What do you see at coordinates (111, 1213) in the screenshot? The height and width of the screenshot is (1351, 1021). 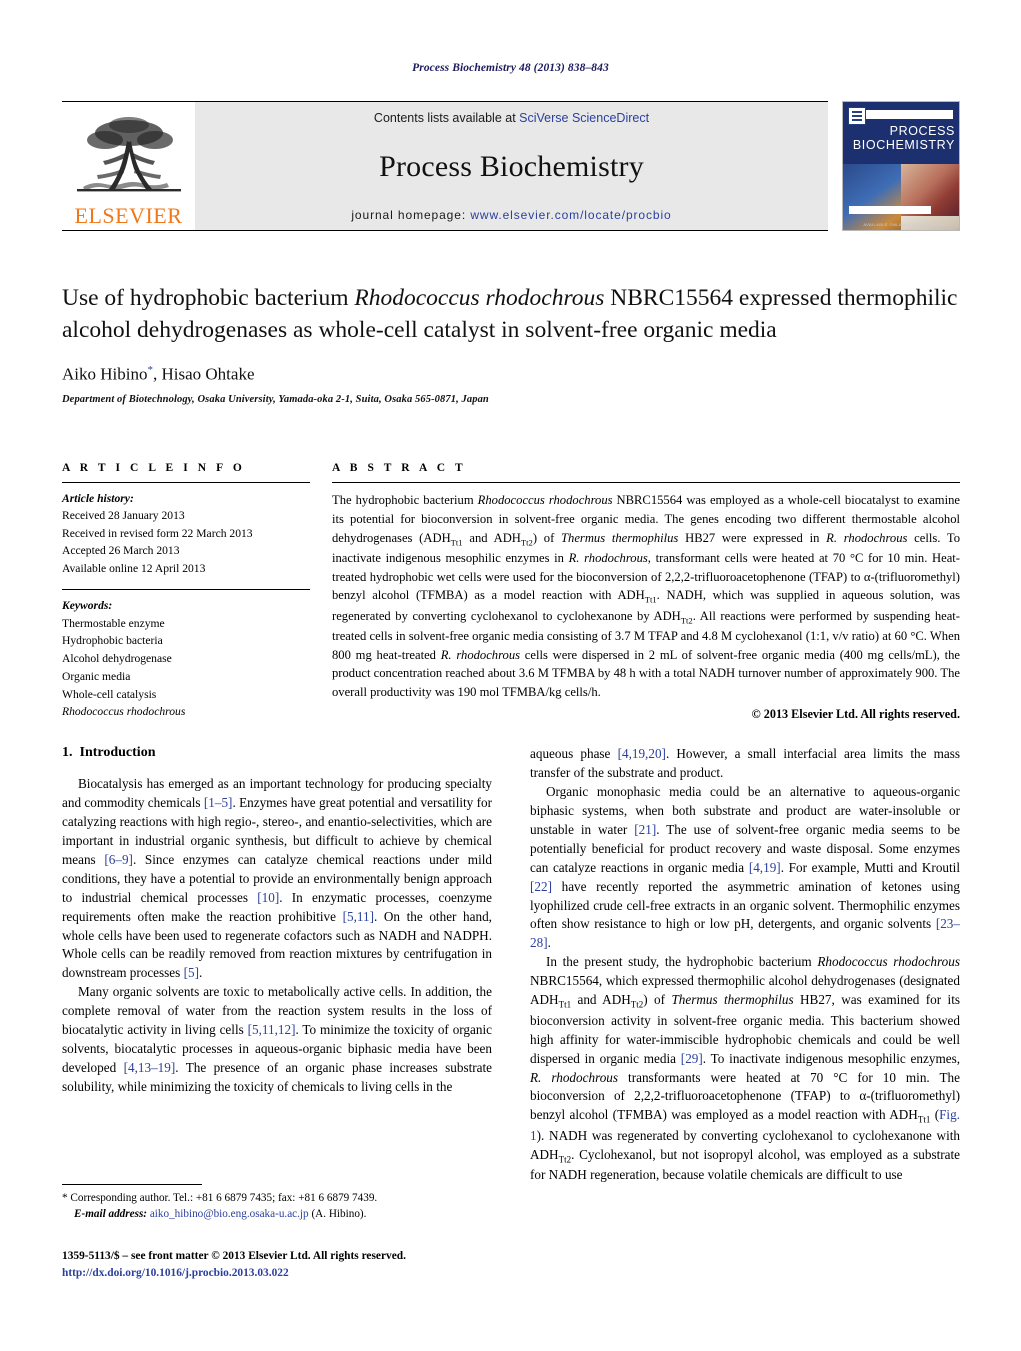 I see `email-label: E-mail address:` at bounding box center [111, 1213].